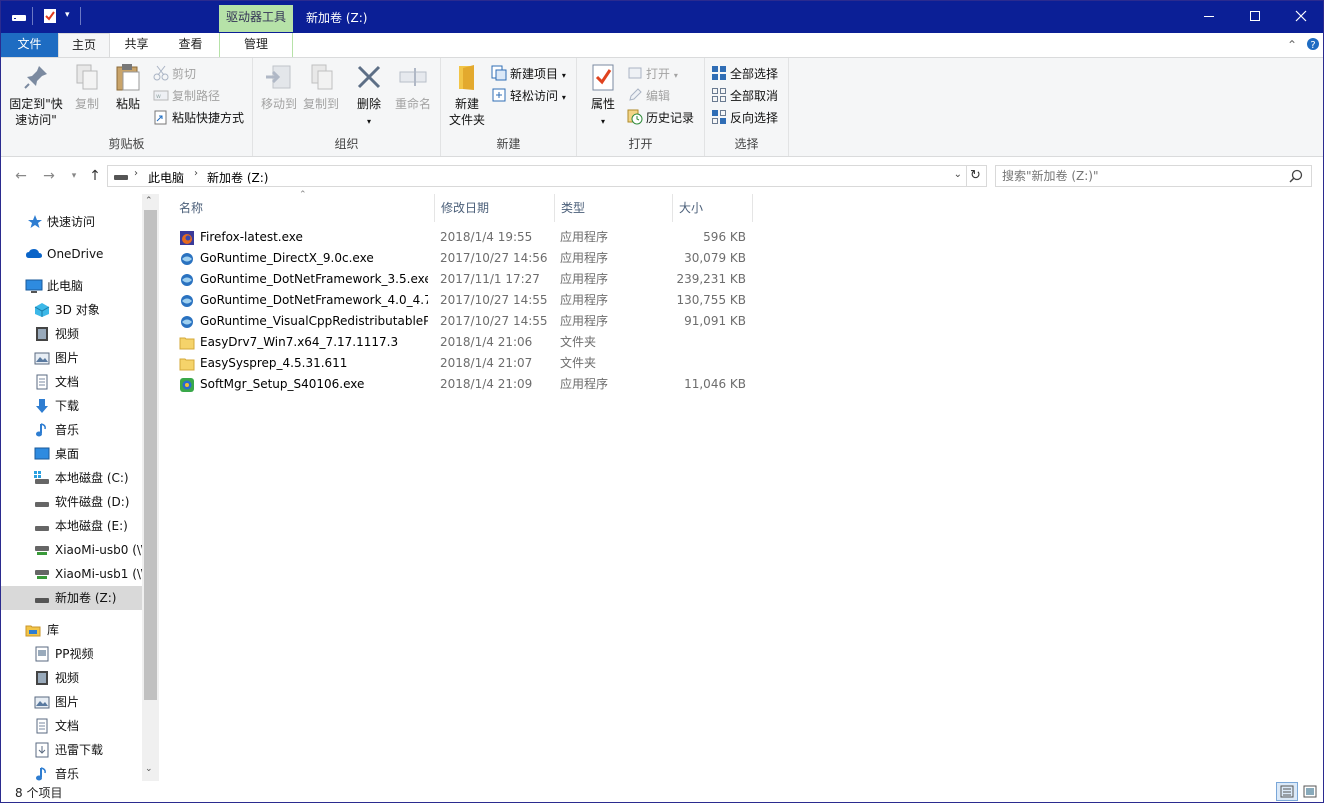 The width and height of the screenshot is (1324, 803). I want to click on nav-xiaomi-usb1: XiaoMi-usb1 (\\, so click(71, 574).